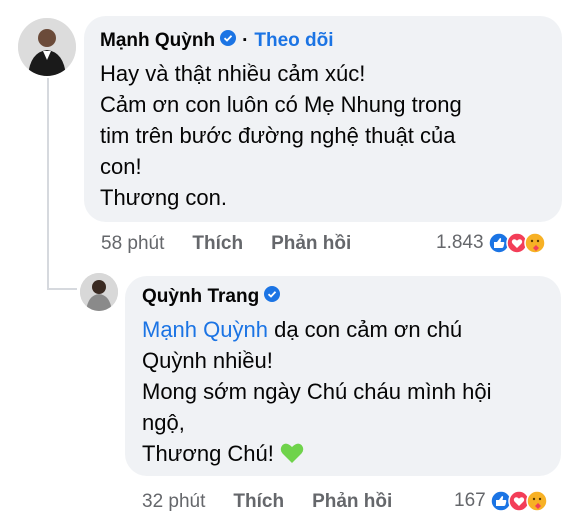 Image resolution: width=580 pixels, height=525 pixels. Describe the element at coordinates (62, 289) in the screenshot. I see `thread-line-curve` at that location.